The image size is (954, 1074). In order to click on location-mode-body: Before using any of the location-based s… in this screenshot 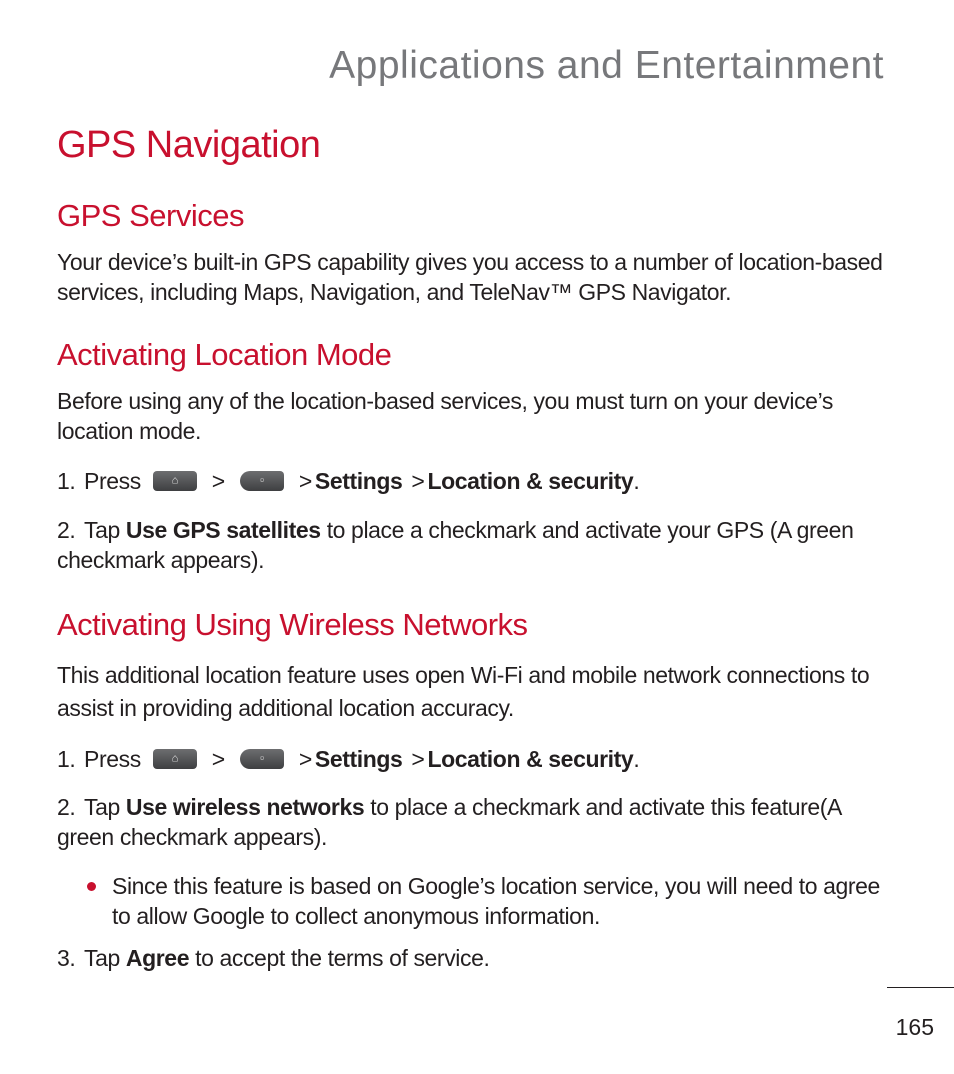, I will do `click(445, 416)`.